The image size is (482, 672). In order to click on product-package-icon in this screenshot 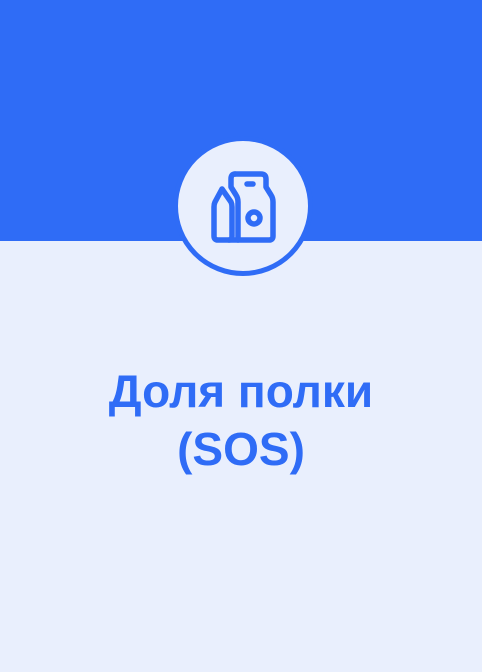, I will do `click(243, 207)`.